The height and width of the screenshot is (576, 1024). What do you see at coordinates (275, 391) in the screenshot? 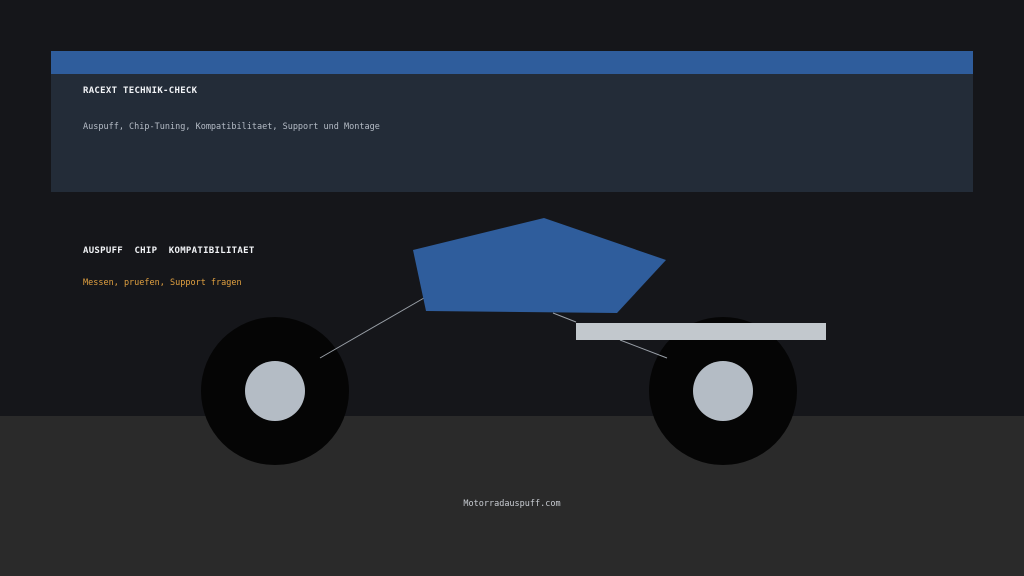
I see `rear-wheel-icon` at bounding box center [275, 391].